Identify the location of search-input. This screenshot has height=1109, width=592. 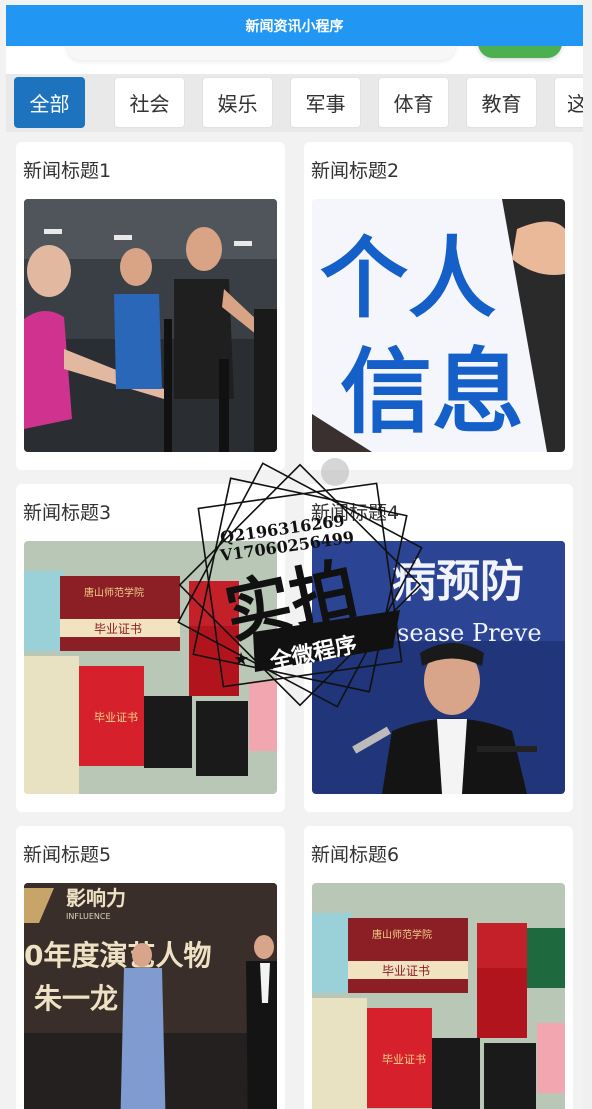
(261, 53).